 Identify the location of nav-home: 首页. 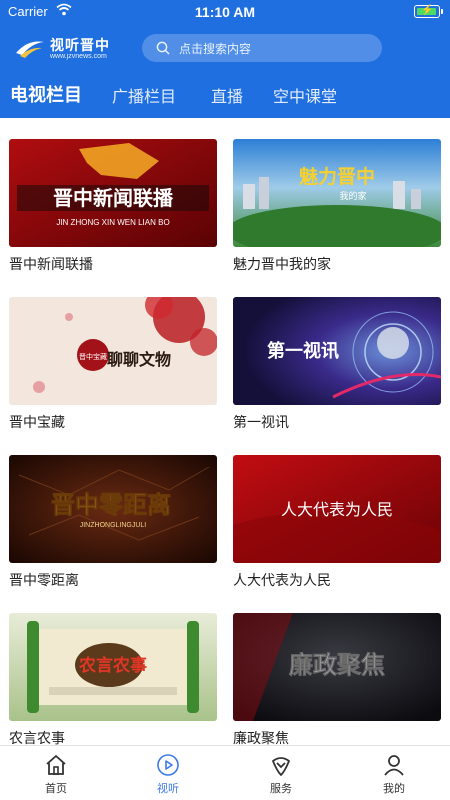
(56, 773).